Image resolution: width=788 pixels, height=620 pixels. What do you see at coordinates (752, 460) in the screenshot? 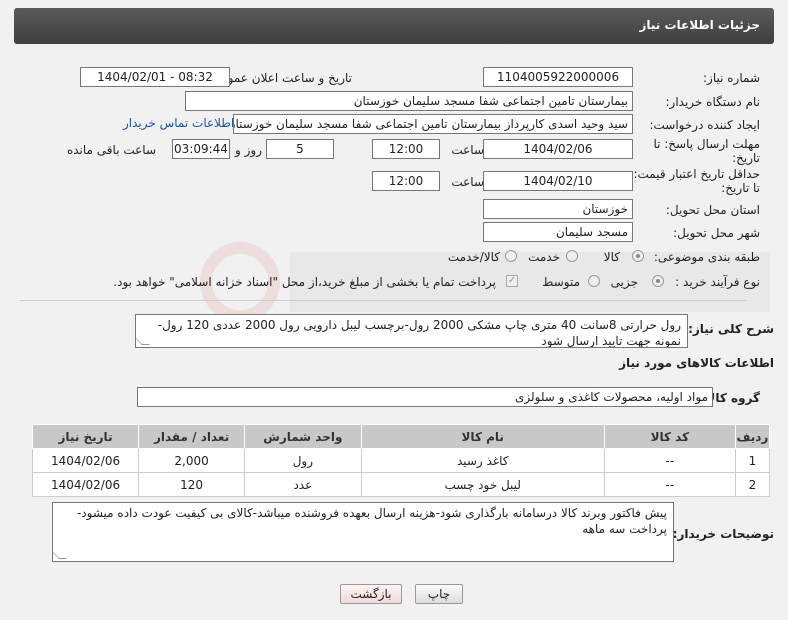
I see `cell-row: 1` at bounding box center [752, 460].